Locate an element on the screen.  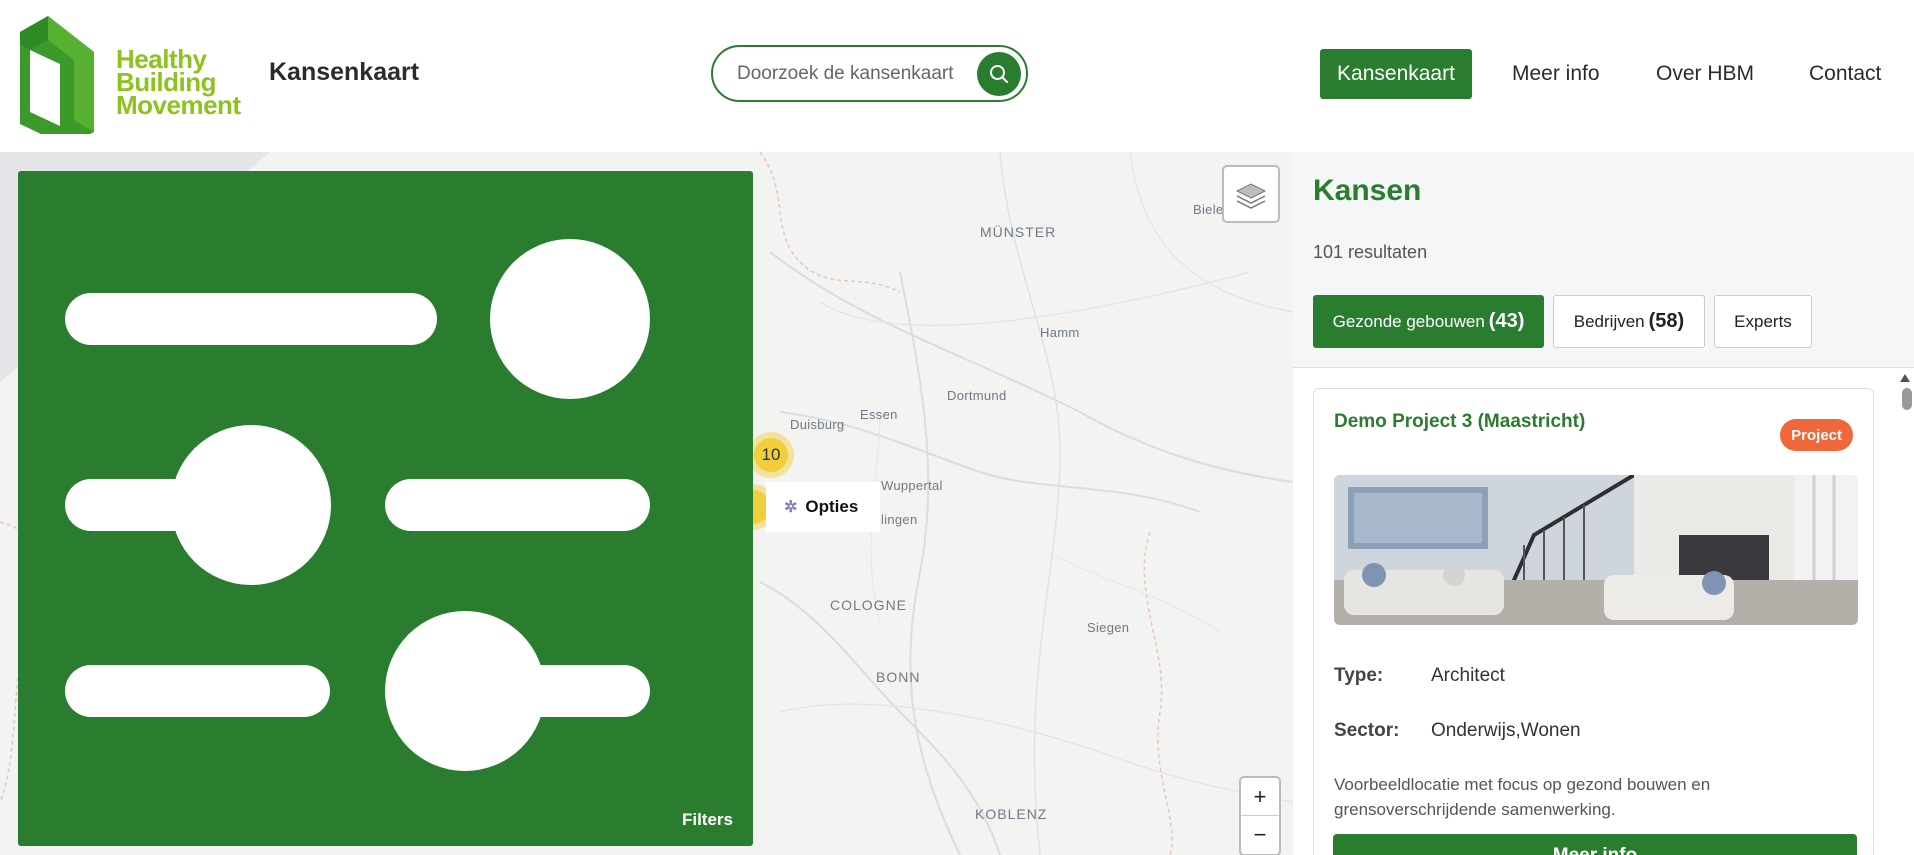
card-title: Demo Project 3 (Maastricht) is located at coordinates (1459, 422).